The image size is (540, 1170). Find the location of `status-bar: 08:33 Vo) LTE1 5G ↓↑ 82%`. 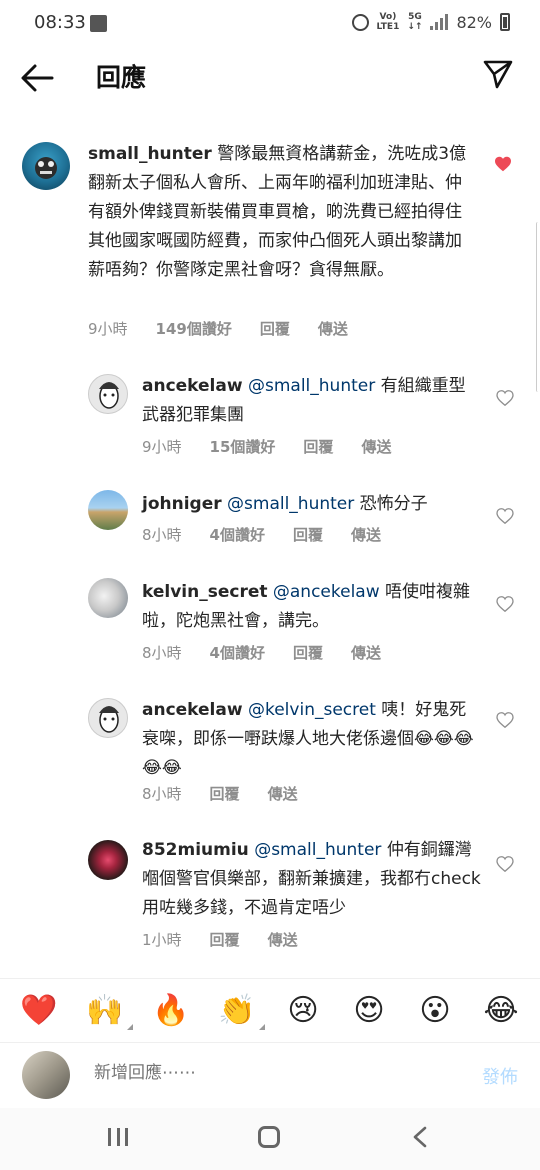

status-bar: 08:33 Vo) LTE1 5G ↓↑ 82% is located at coordinates (270, 24).